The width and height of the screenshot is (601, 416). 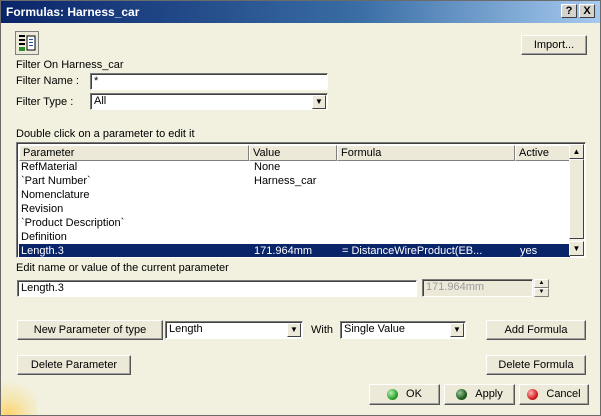 What do you see at coordinates (100, 101) in the screenshot?
I see `filter-type-value: All` at bounding box center [100, 101].